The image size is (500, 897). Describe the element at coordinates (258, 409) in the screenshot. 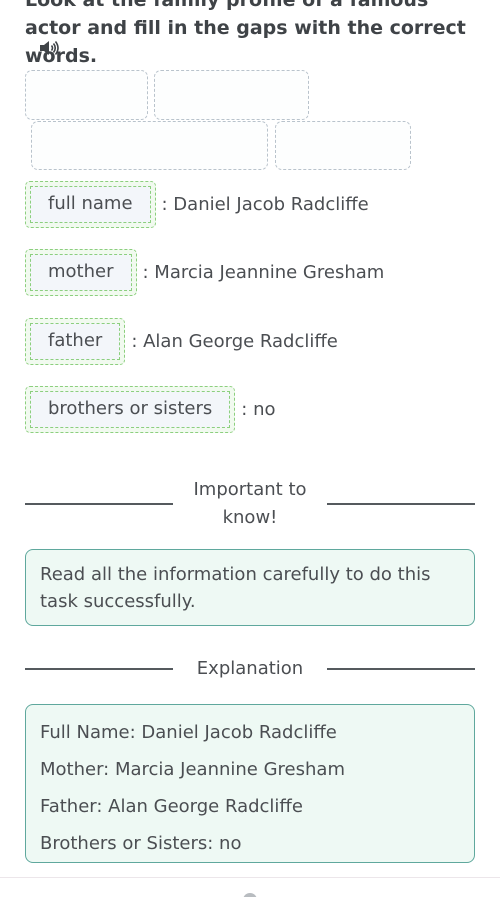

I see `gap-value: : no` at that location.